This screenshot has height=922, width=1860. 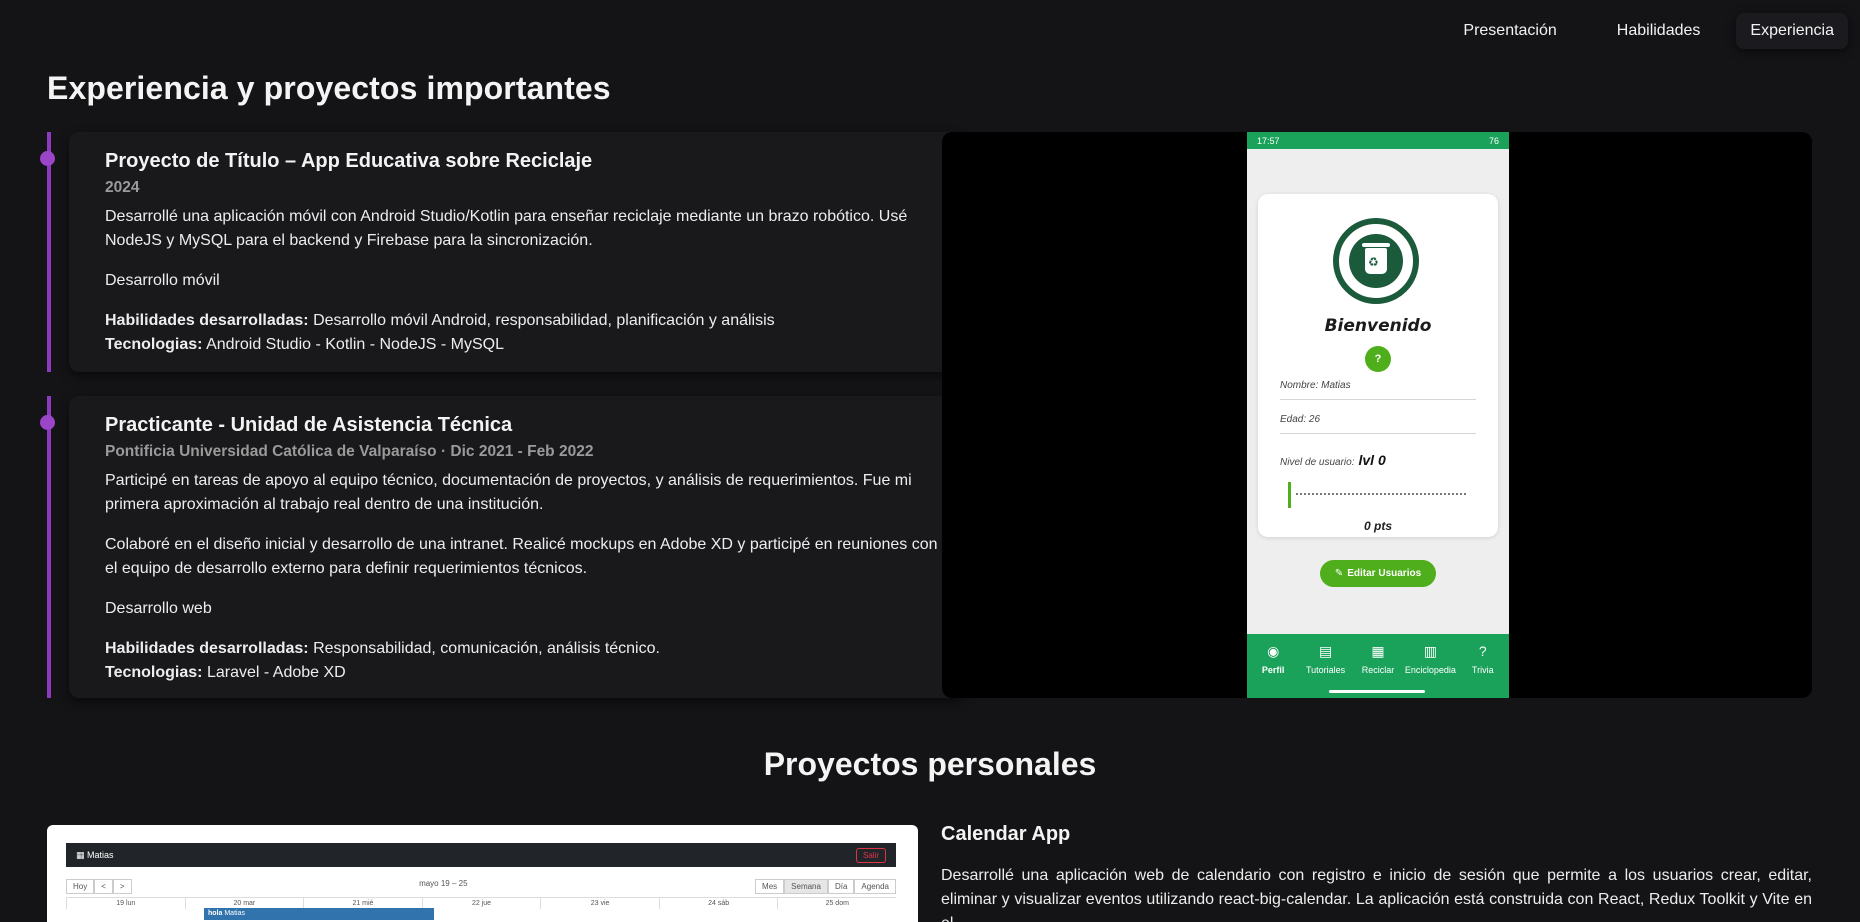 I want to click on bottom-nav-perfil: ◉ Perfil, so click(x=1273, y=669).